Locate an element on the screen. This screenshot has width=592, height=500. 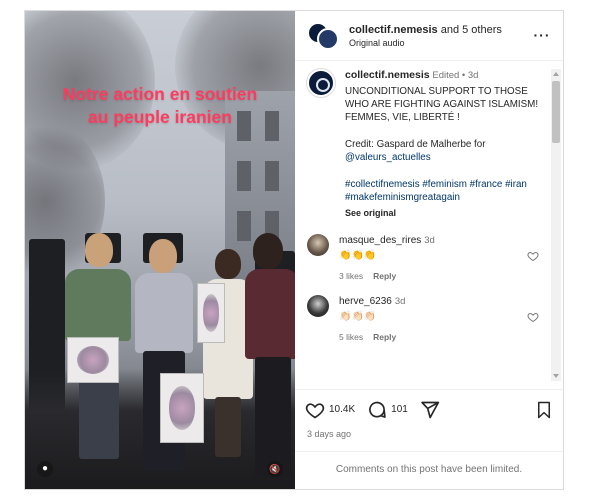
avatar is located at coordinates (324, 35).